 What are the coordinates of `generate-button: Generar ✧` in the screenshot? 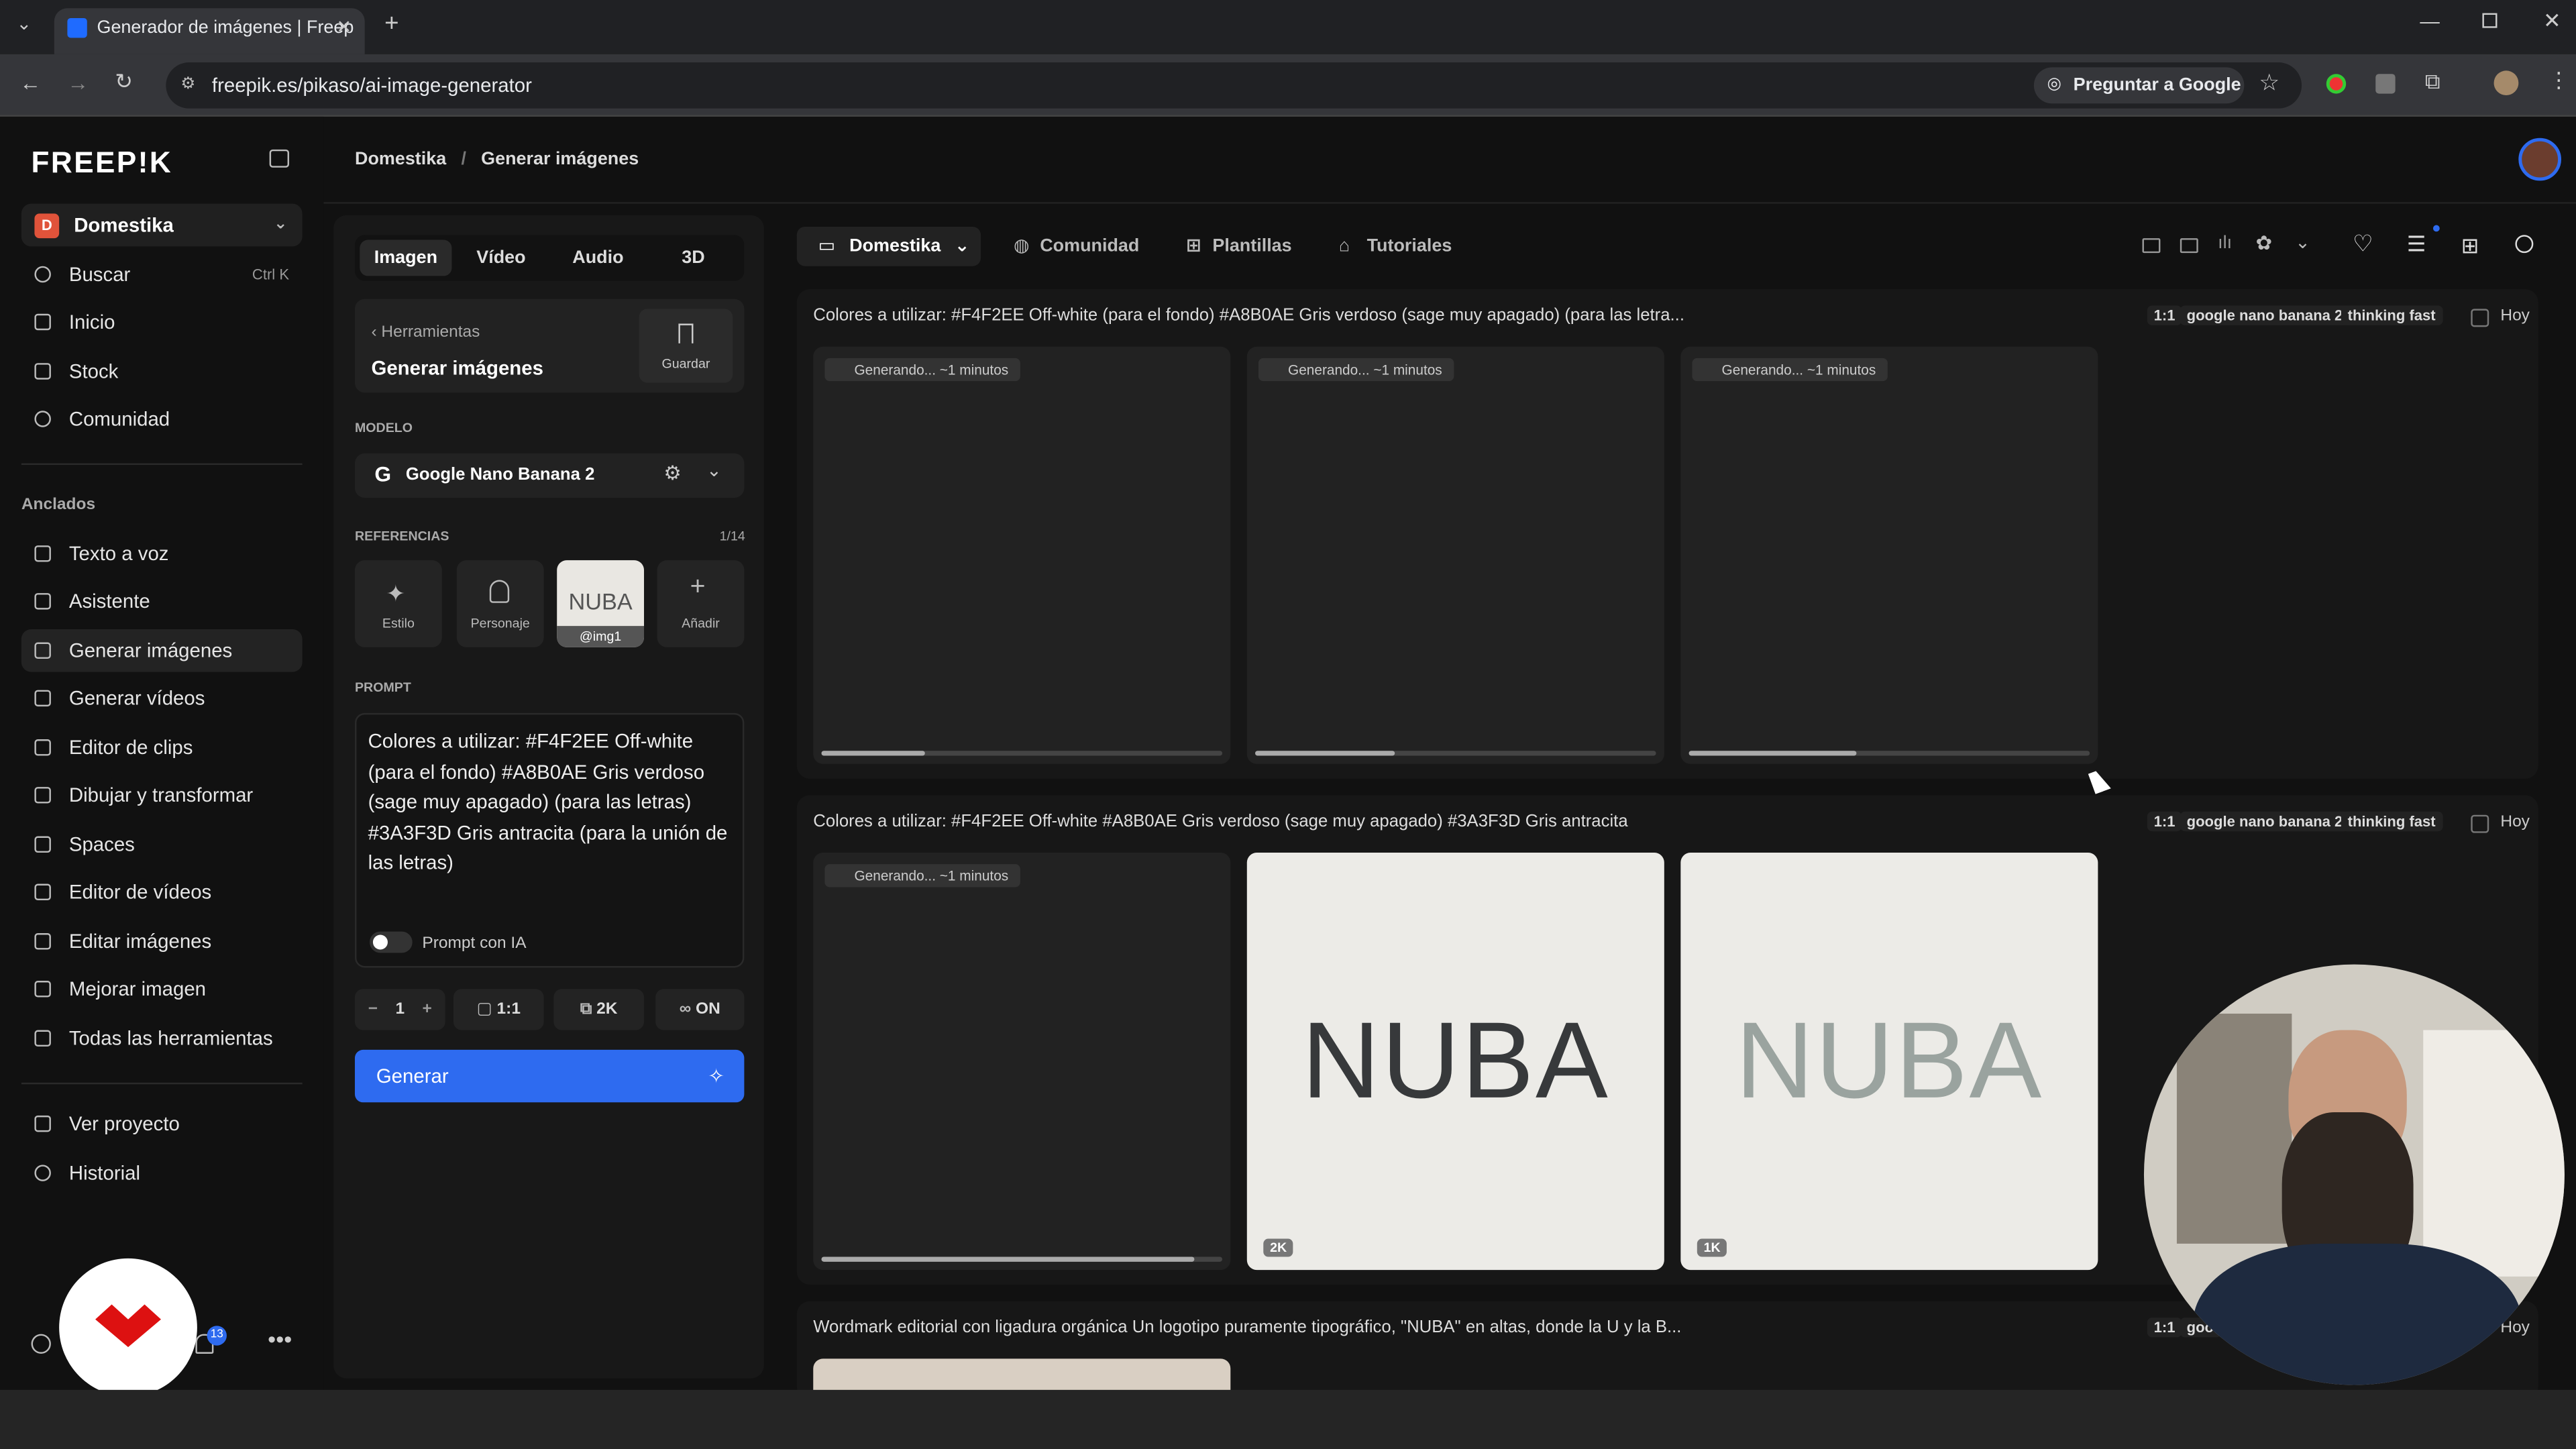 It's located at (549, 1076).